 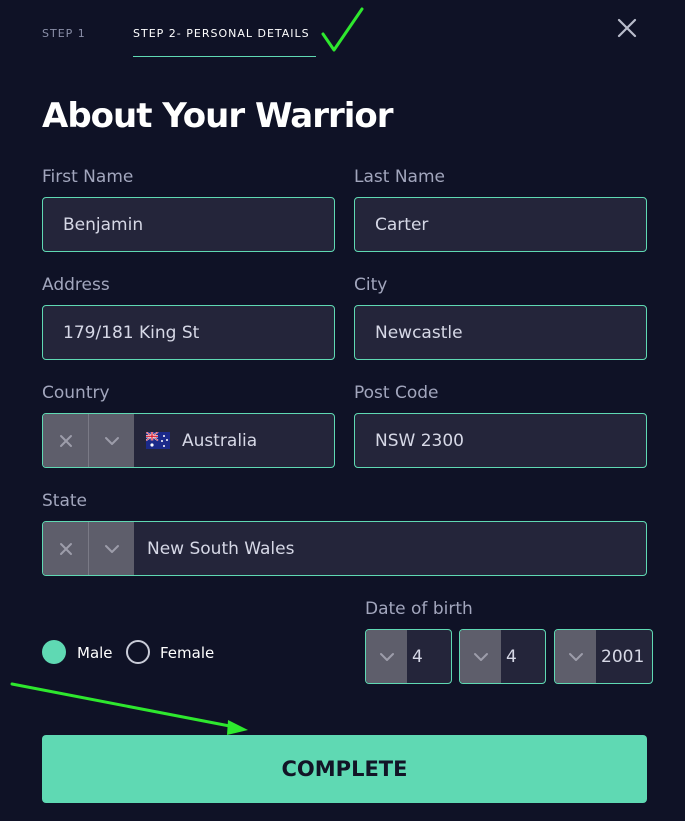 I want to click on close-icon, so click(x=627, y=28).